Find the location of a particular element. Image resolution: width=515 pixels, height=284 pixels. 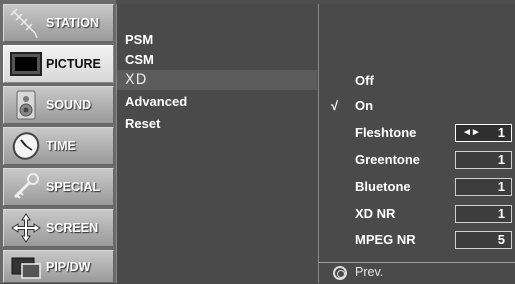

tab-special: SPECIAL is located at coordinates (58, 187).